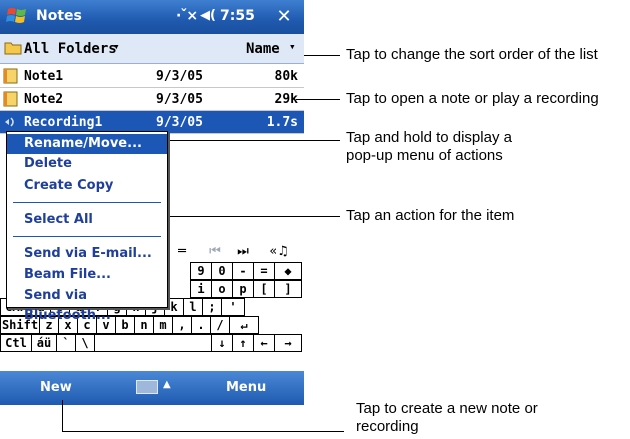 The image size is (630, 439). I want to click on connectivity-icon: ·ˇ×, so click(187, 16).